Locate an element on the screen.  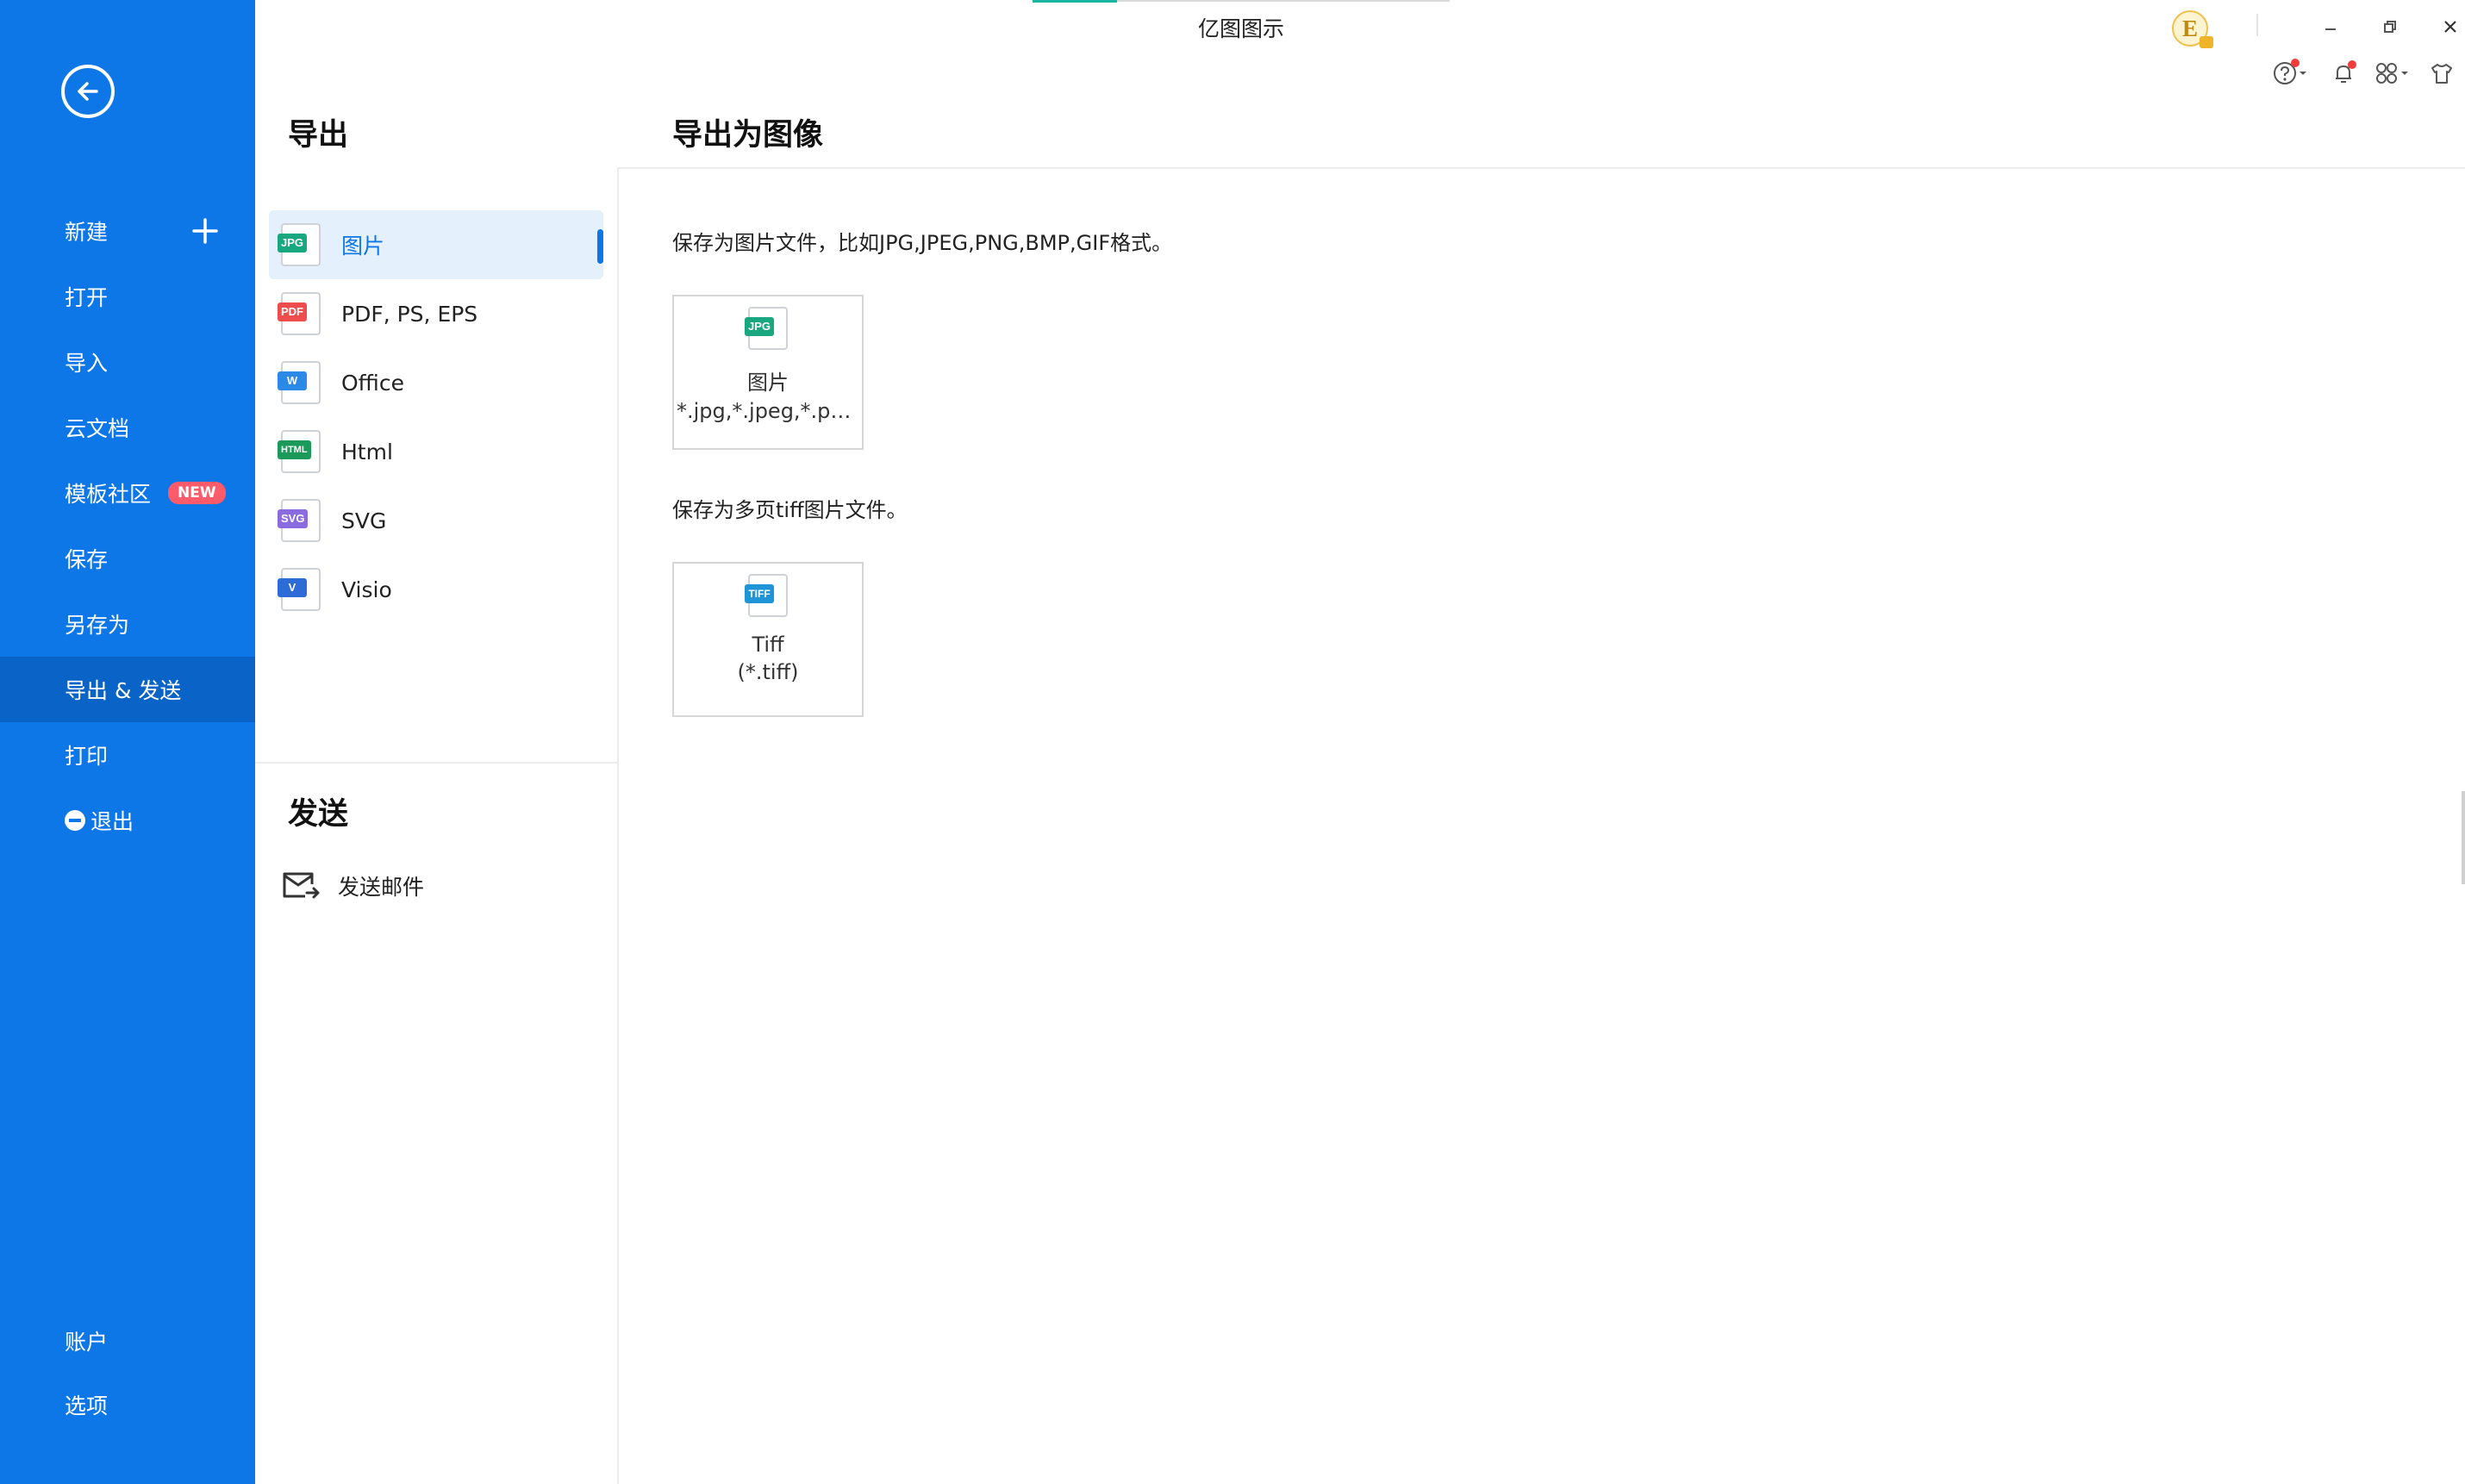
apps-button is located at coordinates (2392, 73).